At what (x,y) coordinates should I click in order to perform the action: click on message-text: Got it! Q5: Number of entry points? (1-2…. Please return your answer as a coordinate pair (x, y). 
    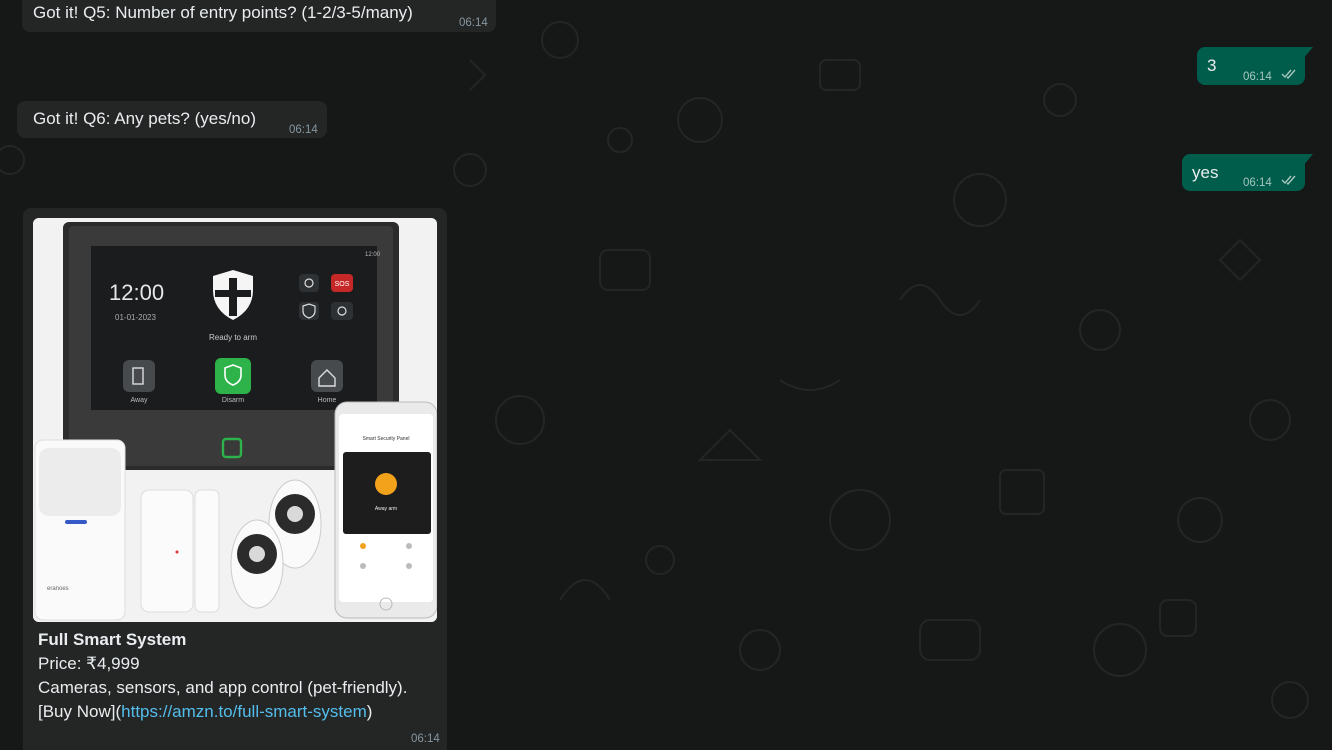
    Looking at the image, I should click on (223, 12).